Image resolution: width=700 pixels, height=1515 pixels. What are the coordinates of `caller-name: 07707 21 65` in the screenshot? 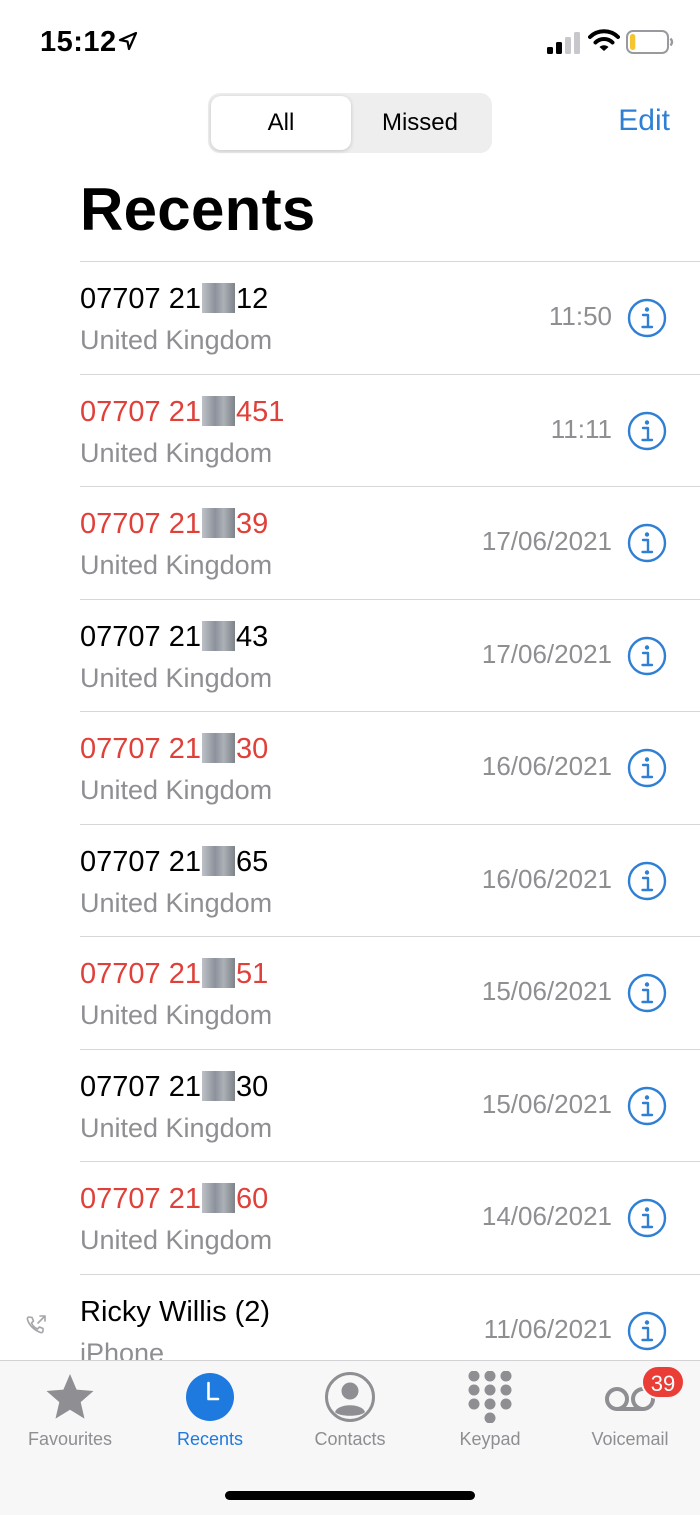 It's located at (174, 862).